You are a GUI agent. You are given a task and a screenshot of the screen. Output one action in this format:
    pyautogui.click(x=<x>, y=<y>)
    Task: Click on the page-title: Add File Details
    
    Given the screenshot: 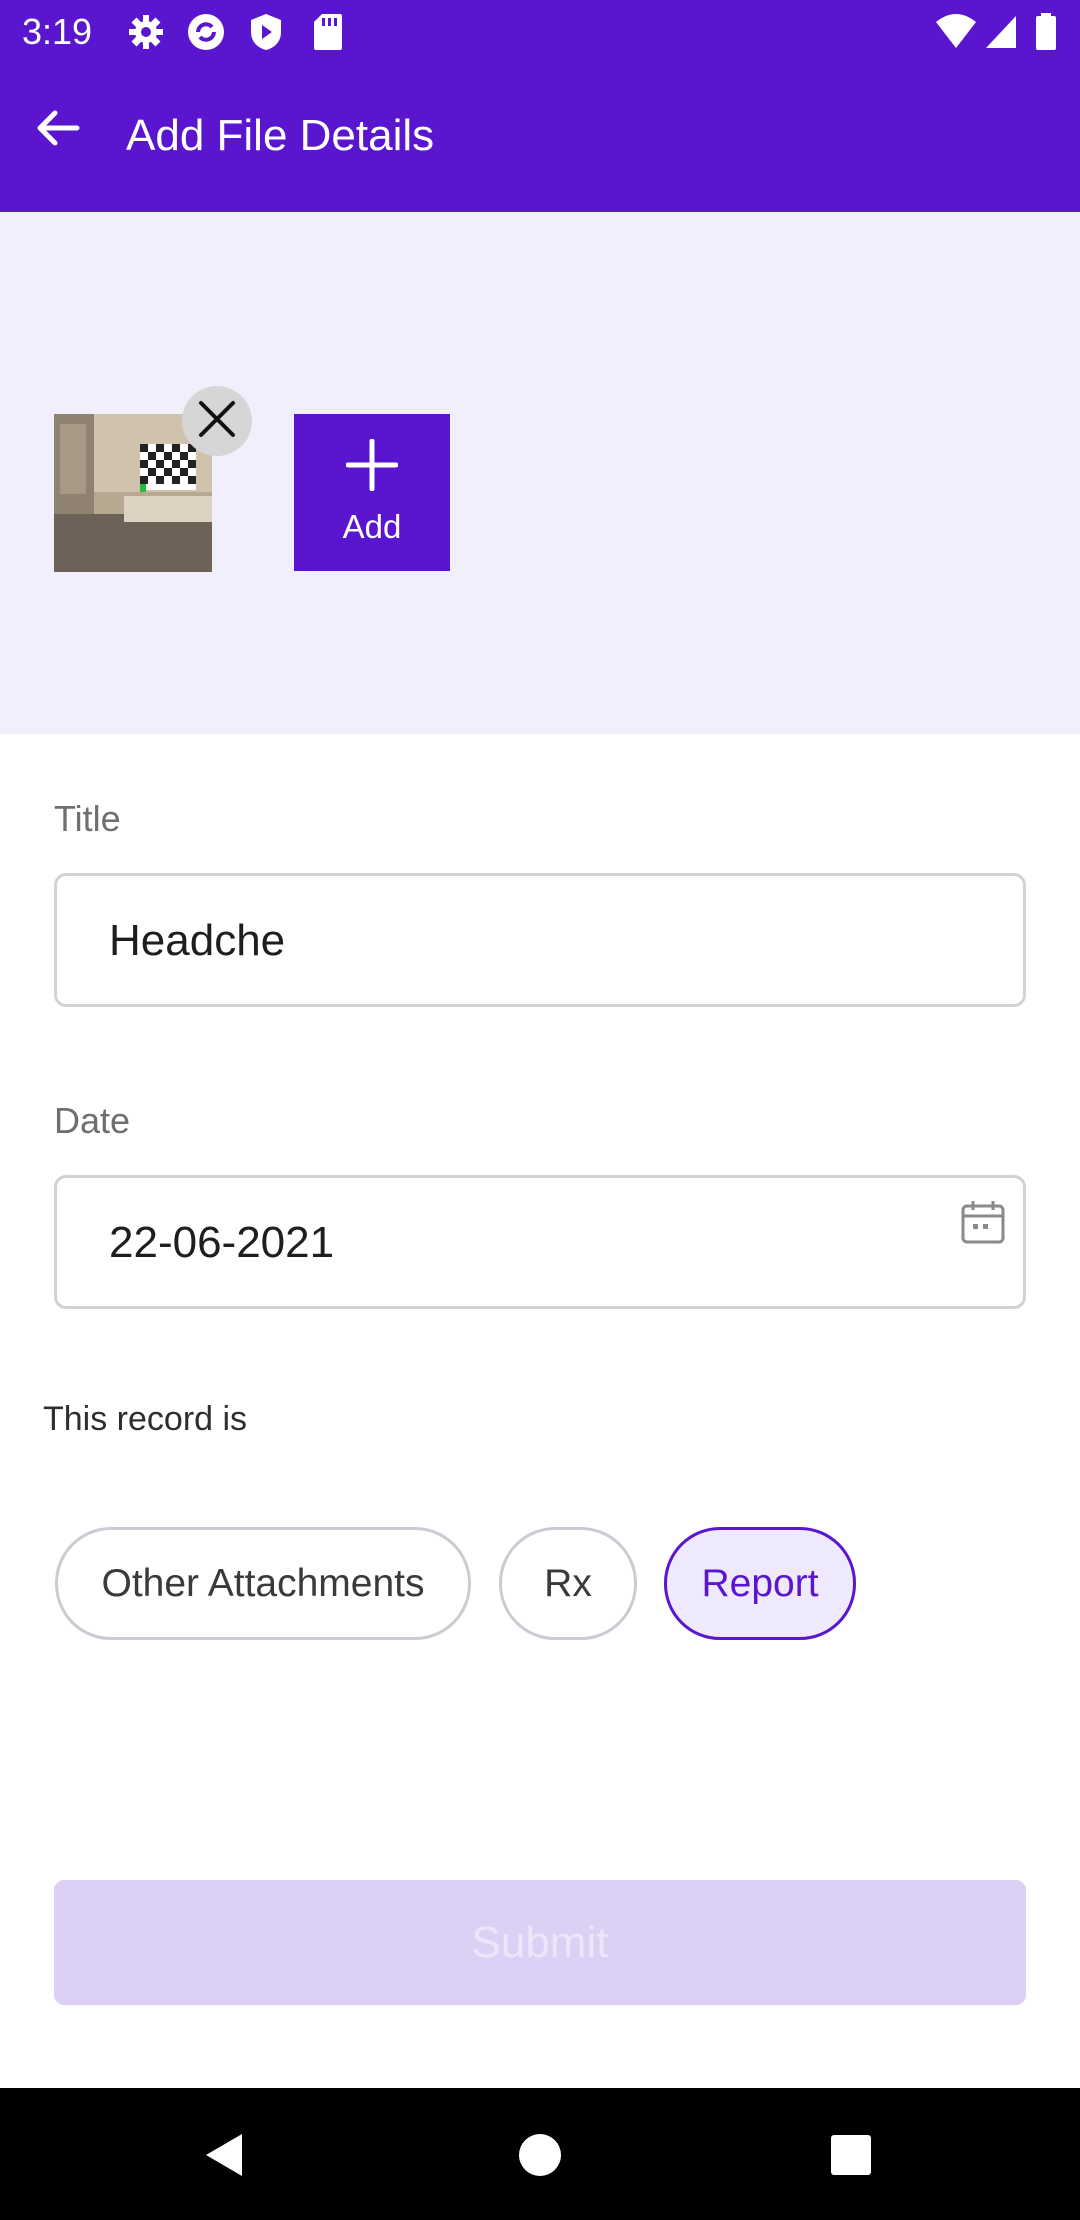 What is the action you would take?
    pyautogui.click(x=280, y=135)
    